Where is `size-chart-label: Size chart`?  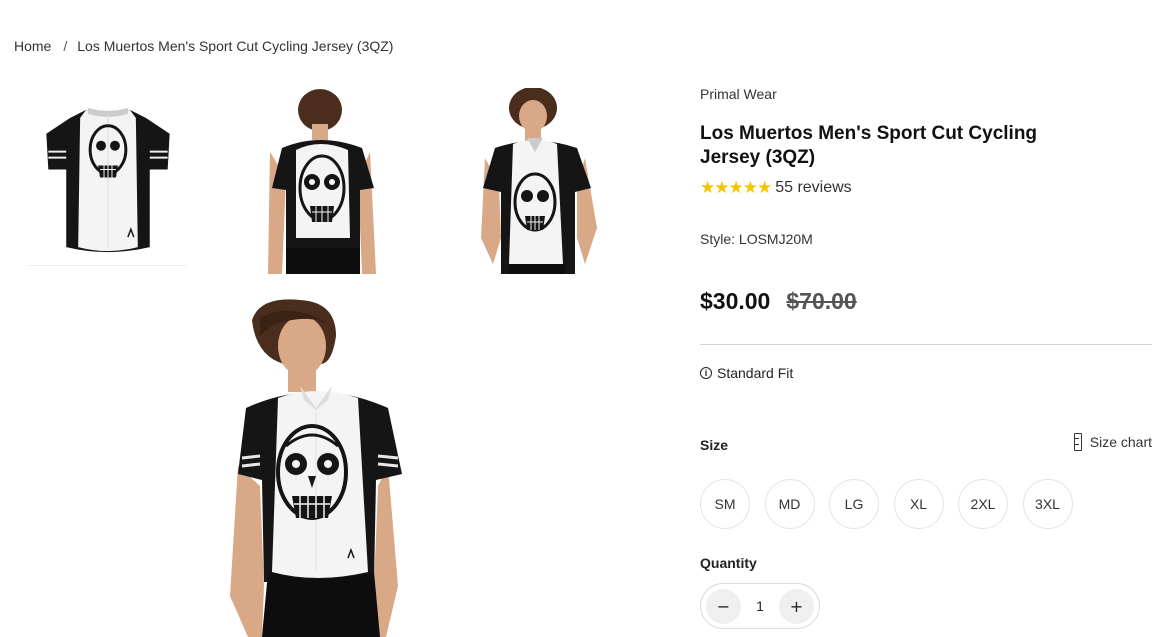
size-chart-label: Size chart is located at coordinates (1120, 442).